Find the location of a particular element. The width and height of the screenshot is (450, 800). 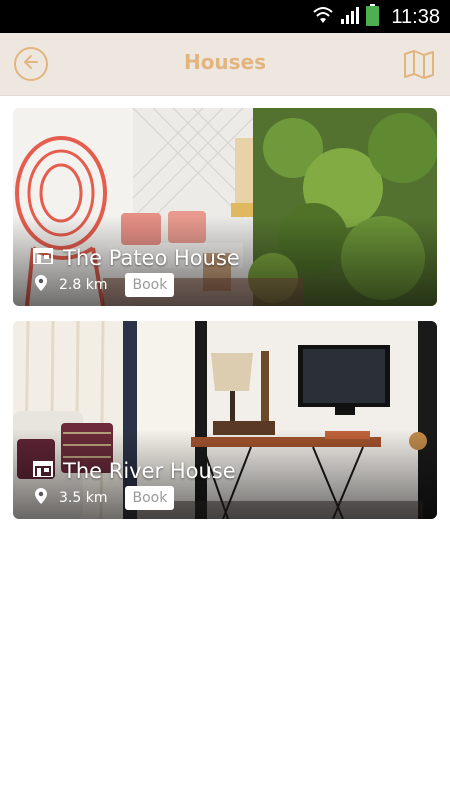

house-distance: 2.8 km is located at coordinates (83, 285).